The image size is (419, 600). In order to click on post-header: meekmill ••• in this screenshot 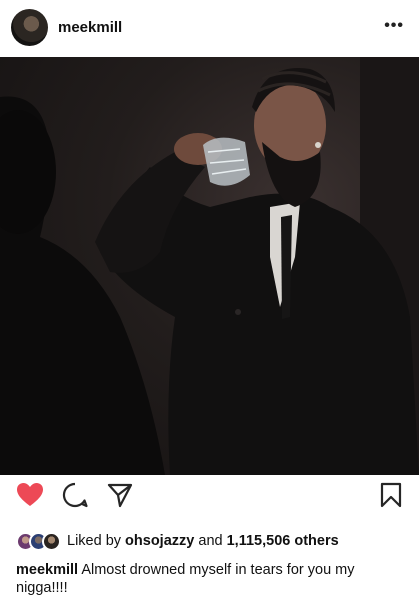, I will do `click(209, 28)`.